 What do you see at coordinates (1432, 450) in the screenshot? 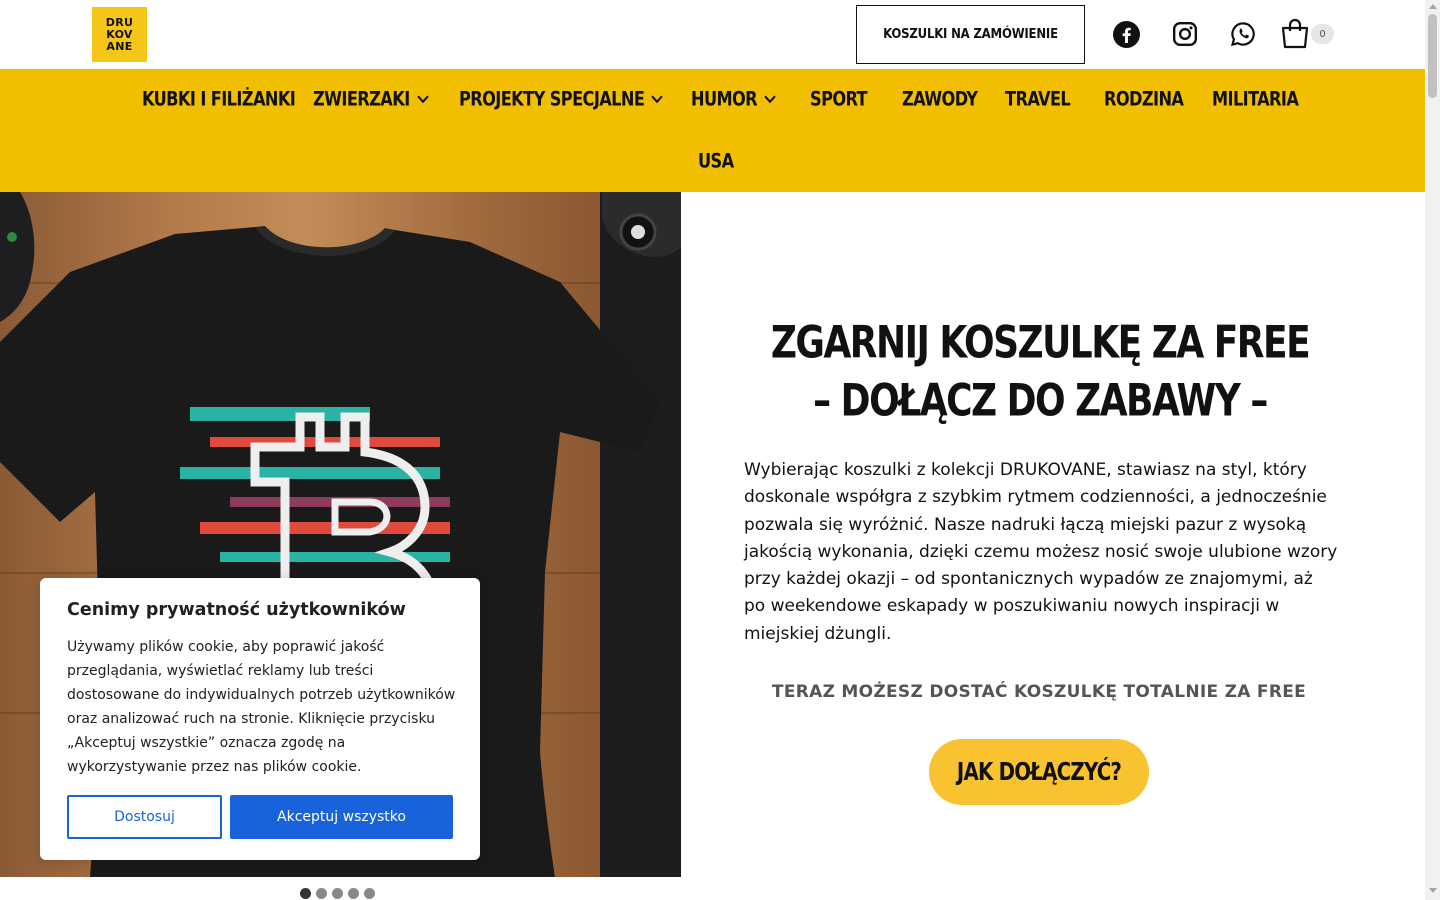
I see `page-scrollbar` at bounding box center [1432, 450].